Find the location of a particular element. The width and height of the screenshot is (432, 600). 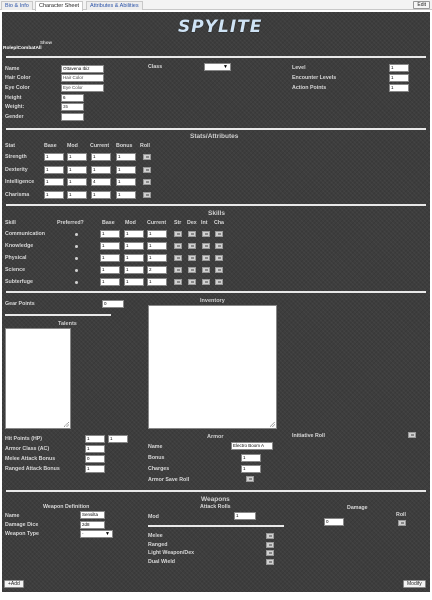

hit-points-max-field: 1 is located at coordinates (118, 439).